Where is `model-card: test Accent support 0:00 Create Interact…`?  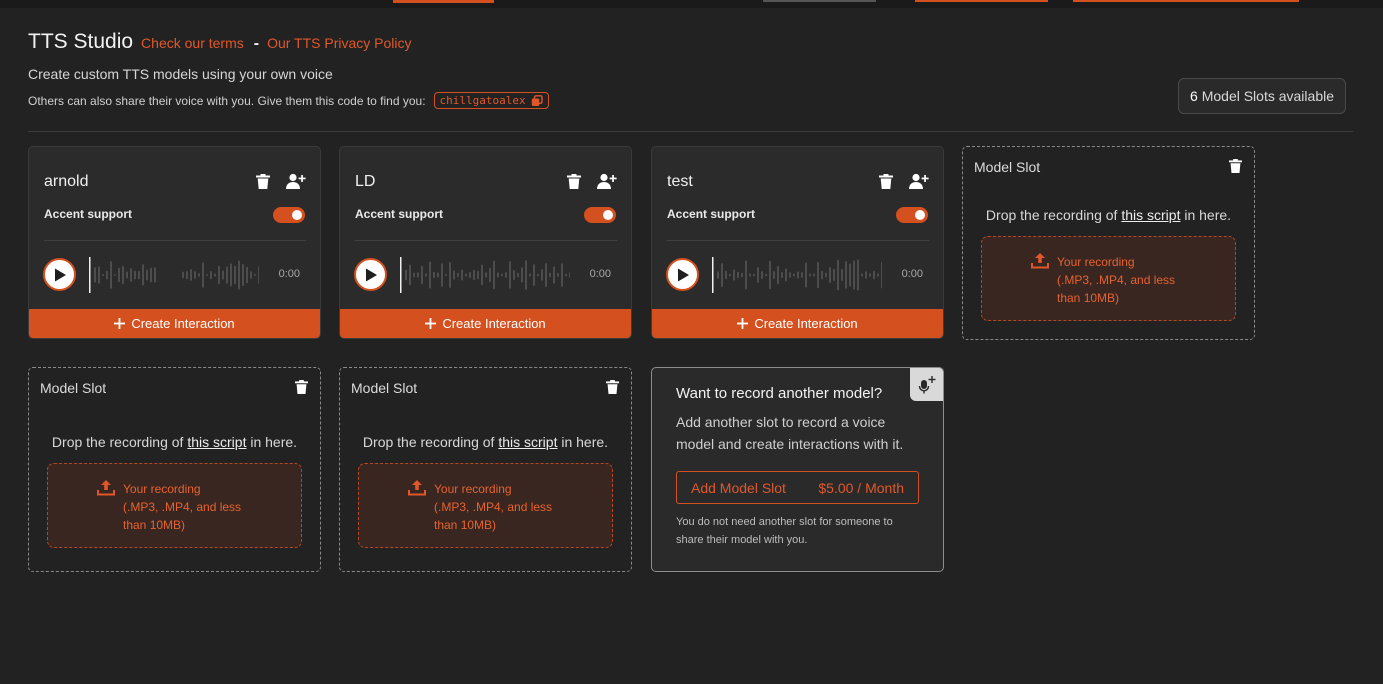 model-card: test Accent support 0:00 Create Interact… is located at coordinates (797, 242).